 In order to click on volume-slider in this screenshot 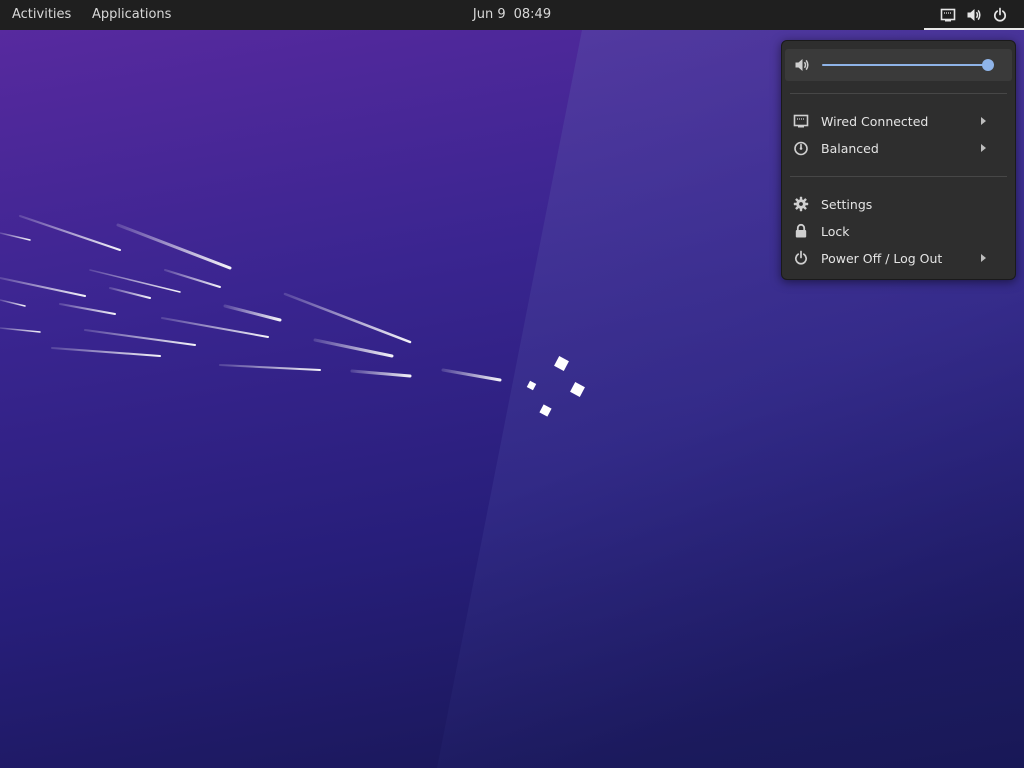, I will do `click(908, 65)`.